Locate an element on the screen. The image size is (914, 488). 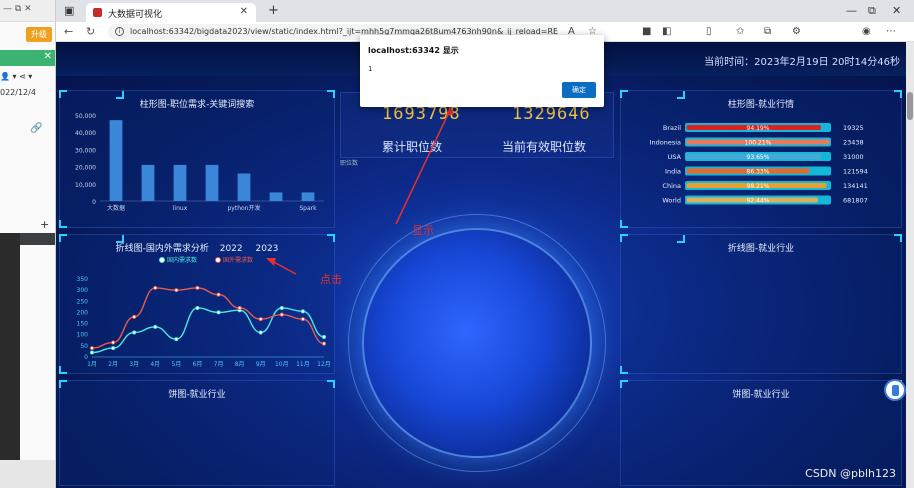
close-icon: ✕ is located at coordinates (48, 56).